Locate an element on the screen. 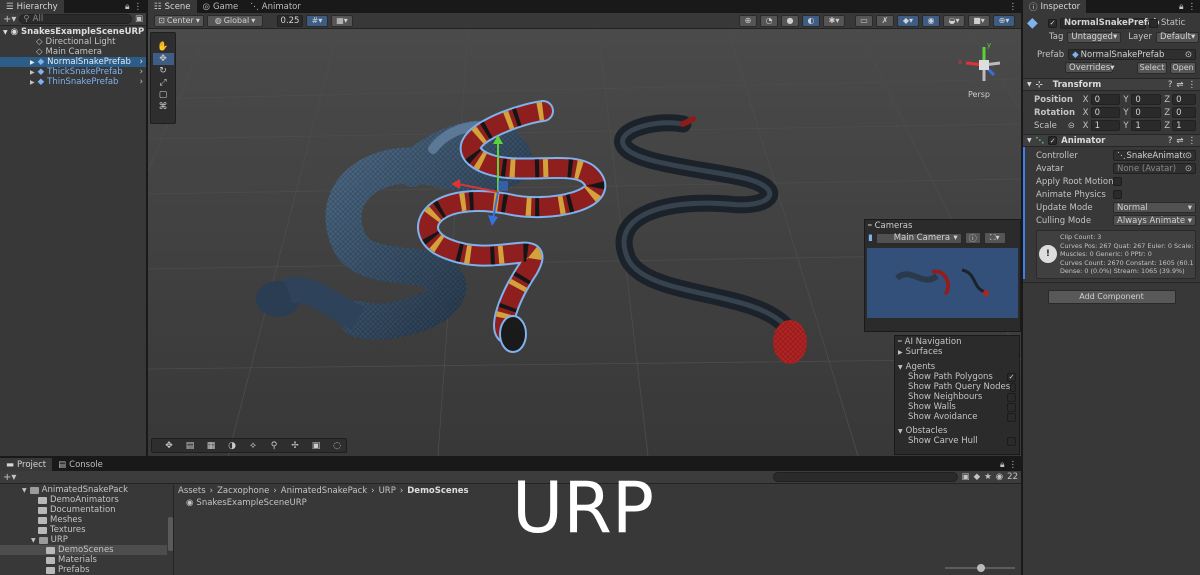  2d-toggle-button: ▭ is located at coordinates (864, 20).